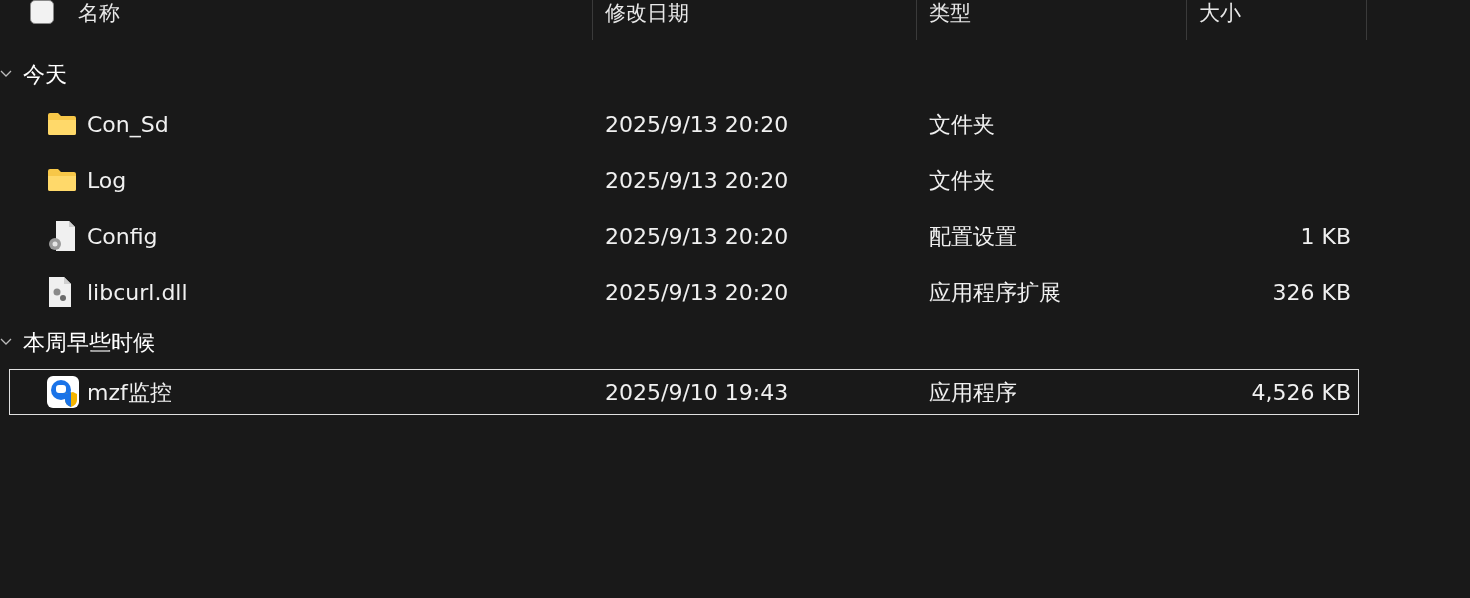  I want to click on column-header: 修改日期, so click(647, 13).